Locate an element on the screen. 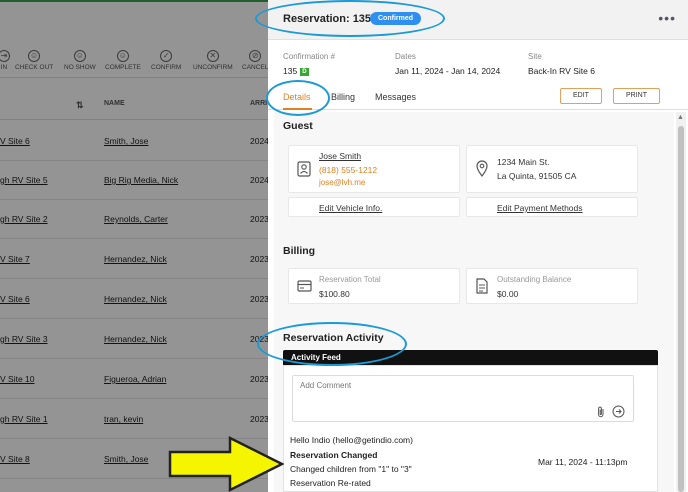 The image size is (688, 492). add-comment-field: Add Comment is located at coordinates (463, 398).